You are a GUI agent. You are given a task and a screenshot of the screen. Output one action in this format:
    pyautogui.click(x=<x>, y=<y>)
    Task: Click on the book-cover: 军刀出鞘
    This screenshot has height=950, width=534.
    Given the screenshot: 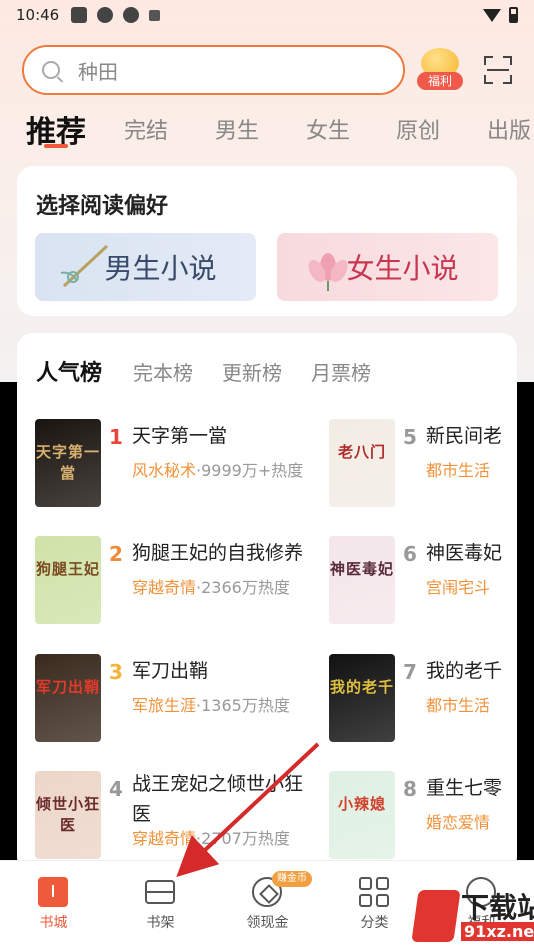 What is the action you would take?
    pyautogui.click(x=68, y=698)
    